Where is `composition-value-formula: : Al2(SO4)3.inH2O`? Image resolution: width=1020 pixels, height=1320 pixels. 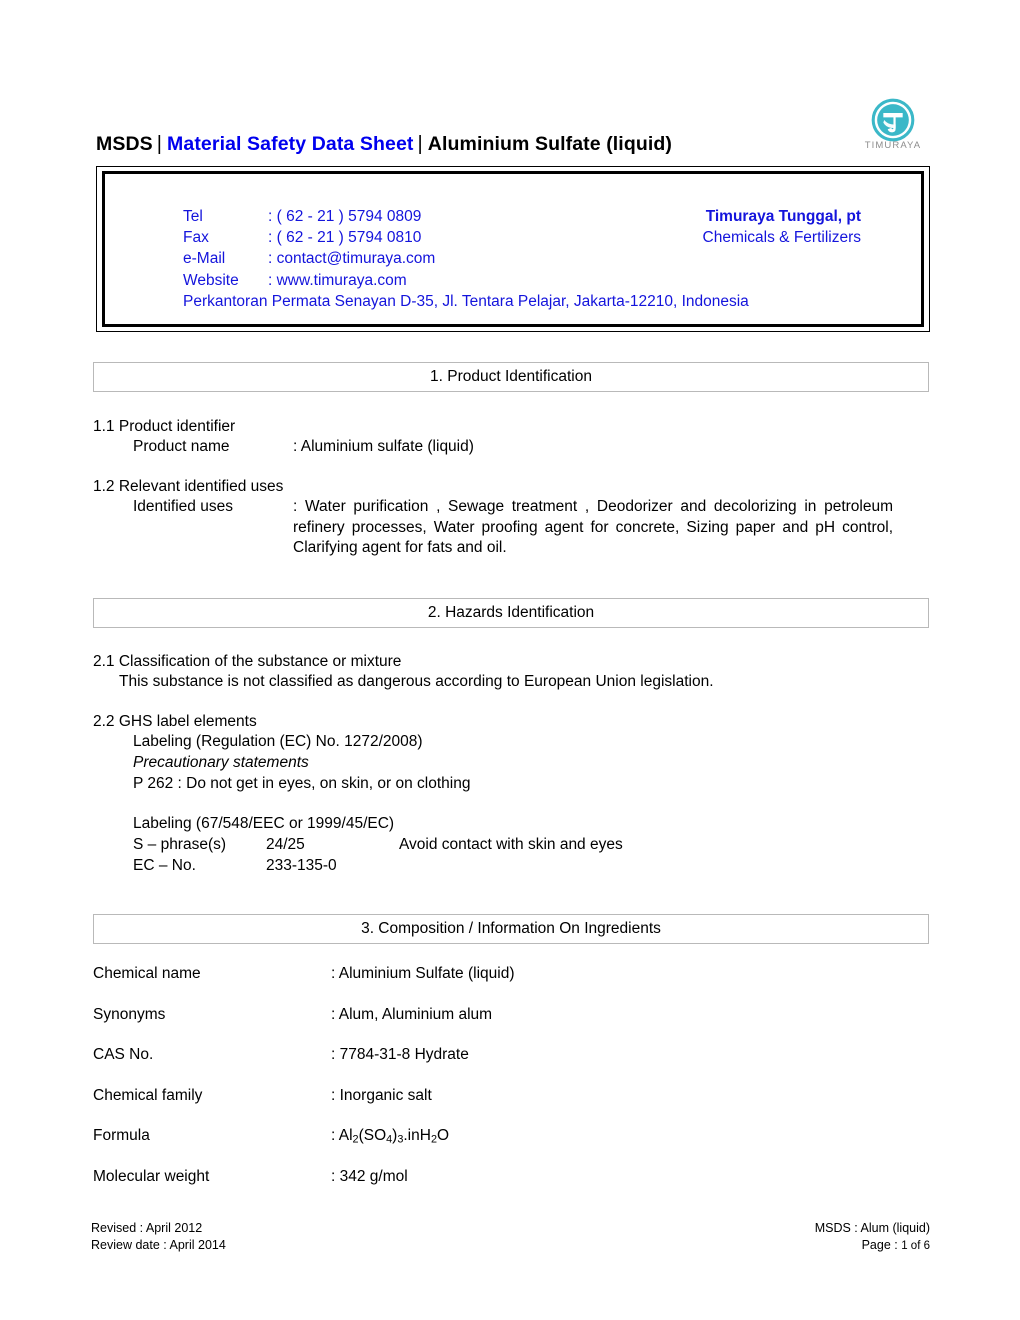 composition-value-formula: : Al2(SO4)3.inH2O is located at coordinates (390, 1136).